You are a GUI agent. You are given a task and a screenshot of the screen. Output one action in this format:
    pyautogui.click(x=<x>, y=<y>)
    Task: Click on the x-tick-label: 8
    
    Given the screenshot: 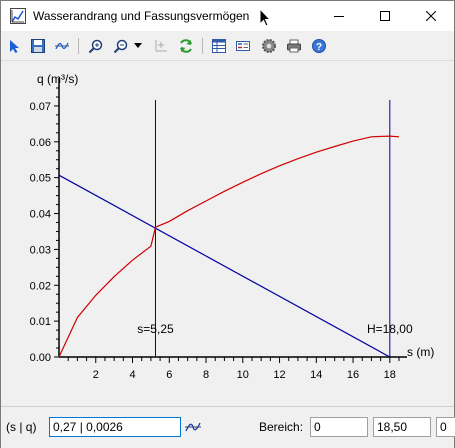 What is the action you would take?
    pyautogui.click(x=206, y=375)
    